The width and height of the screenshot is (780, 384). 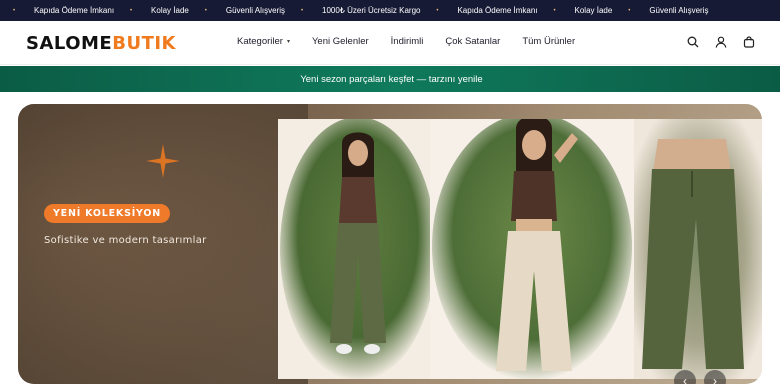 I want to click on nav-item-kategoriler: Kategoriler ▾, so click(x=263, y=41).